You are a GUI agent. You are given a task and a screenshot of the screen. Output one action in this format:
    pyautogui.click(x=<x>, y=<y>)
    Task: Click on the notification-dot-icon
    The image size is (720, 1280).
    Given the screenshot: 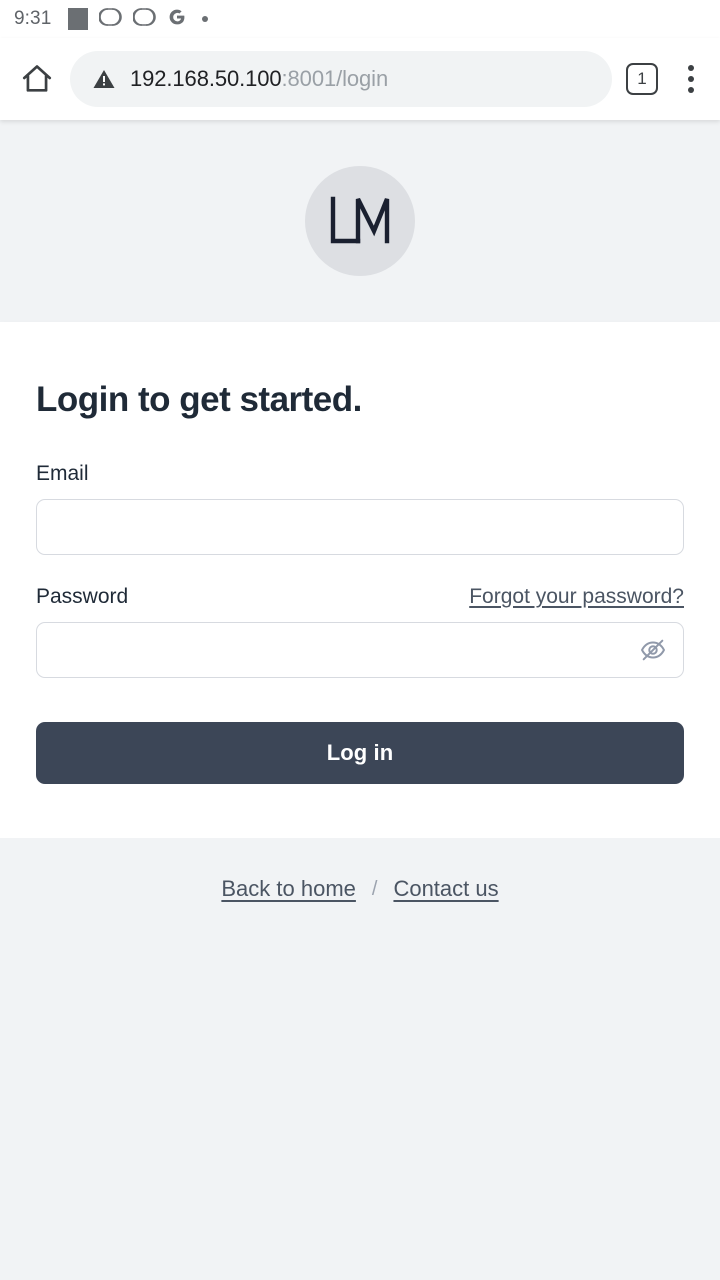 What is the action you would take?
    pyautogui.click(x=205, y=19)
    